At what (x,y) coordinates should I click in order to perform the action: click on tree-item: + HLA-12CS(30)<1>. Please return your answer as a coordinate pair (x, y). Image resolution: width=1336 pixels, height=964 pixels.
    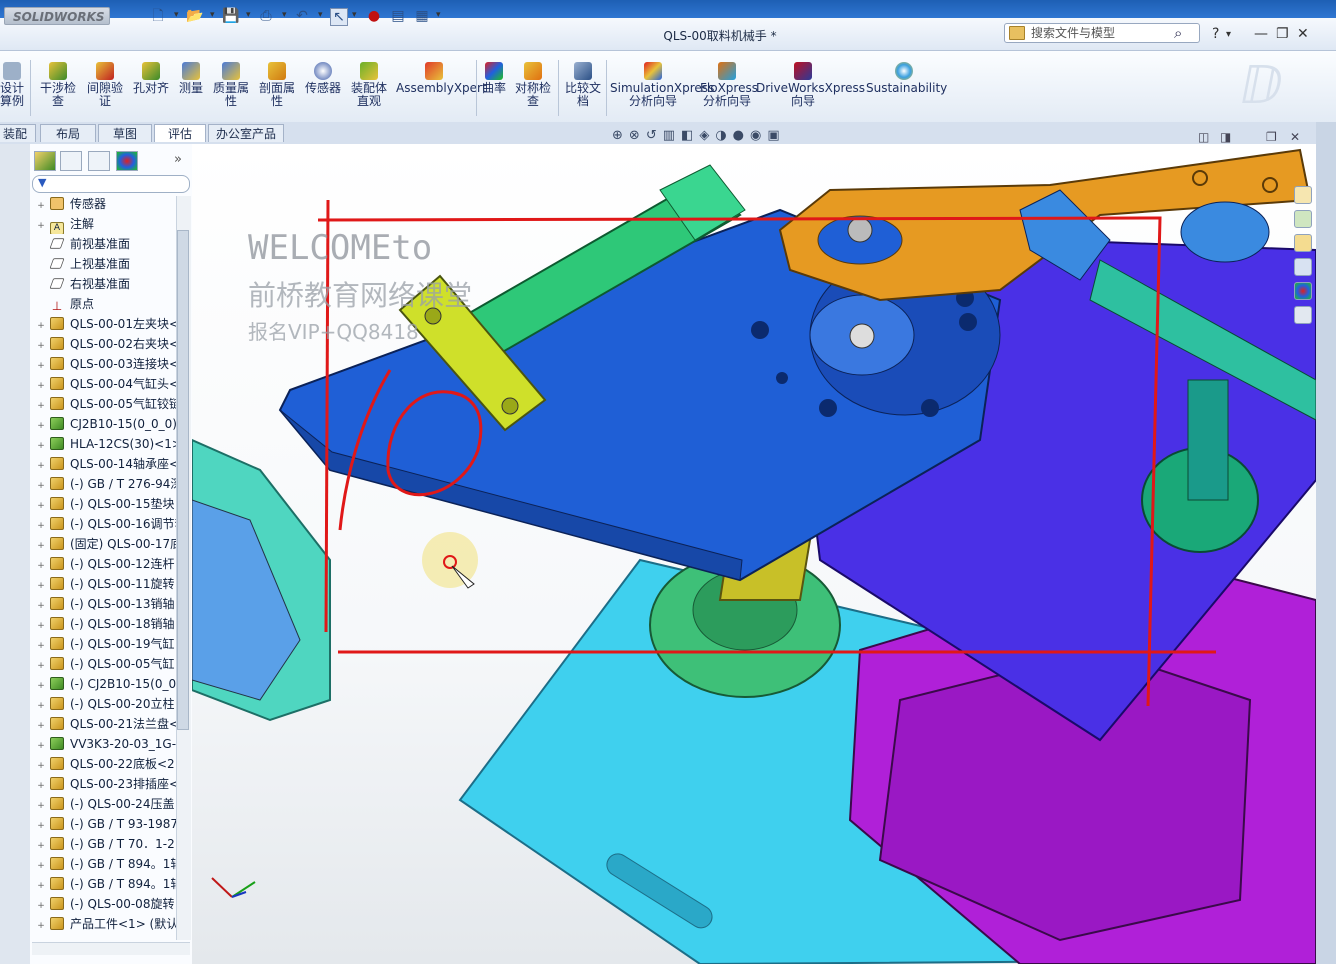
    Looking at the image, I should click on (106, 444).